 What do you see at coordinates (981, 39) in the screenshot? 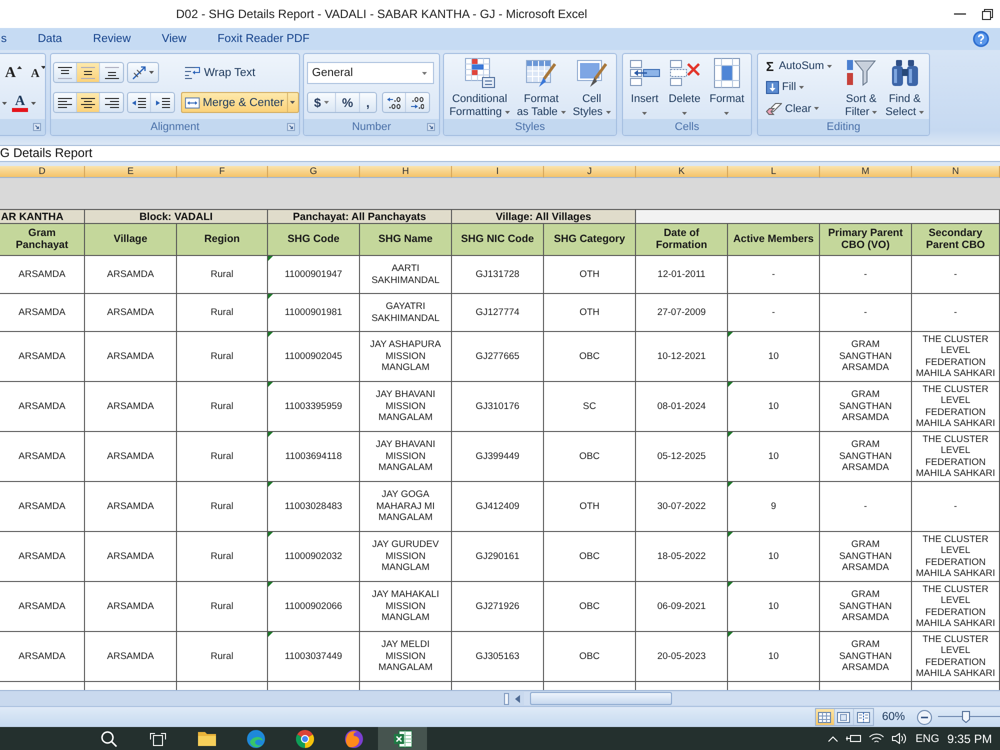
I see `help-icon` at bounding box center [981, 39].